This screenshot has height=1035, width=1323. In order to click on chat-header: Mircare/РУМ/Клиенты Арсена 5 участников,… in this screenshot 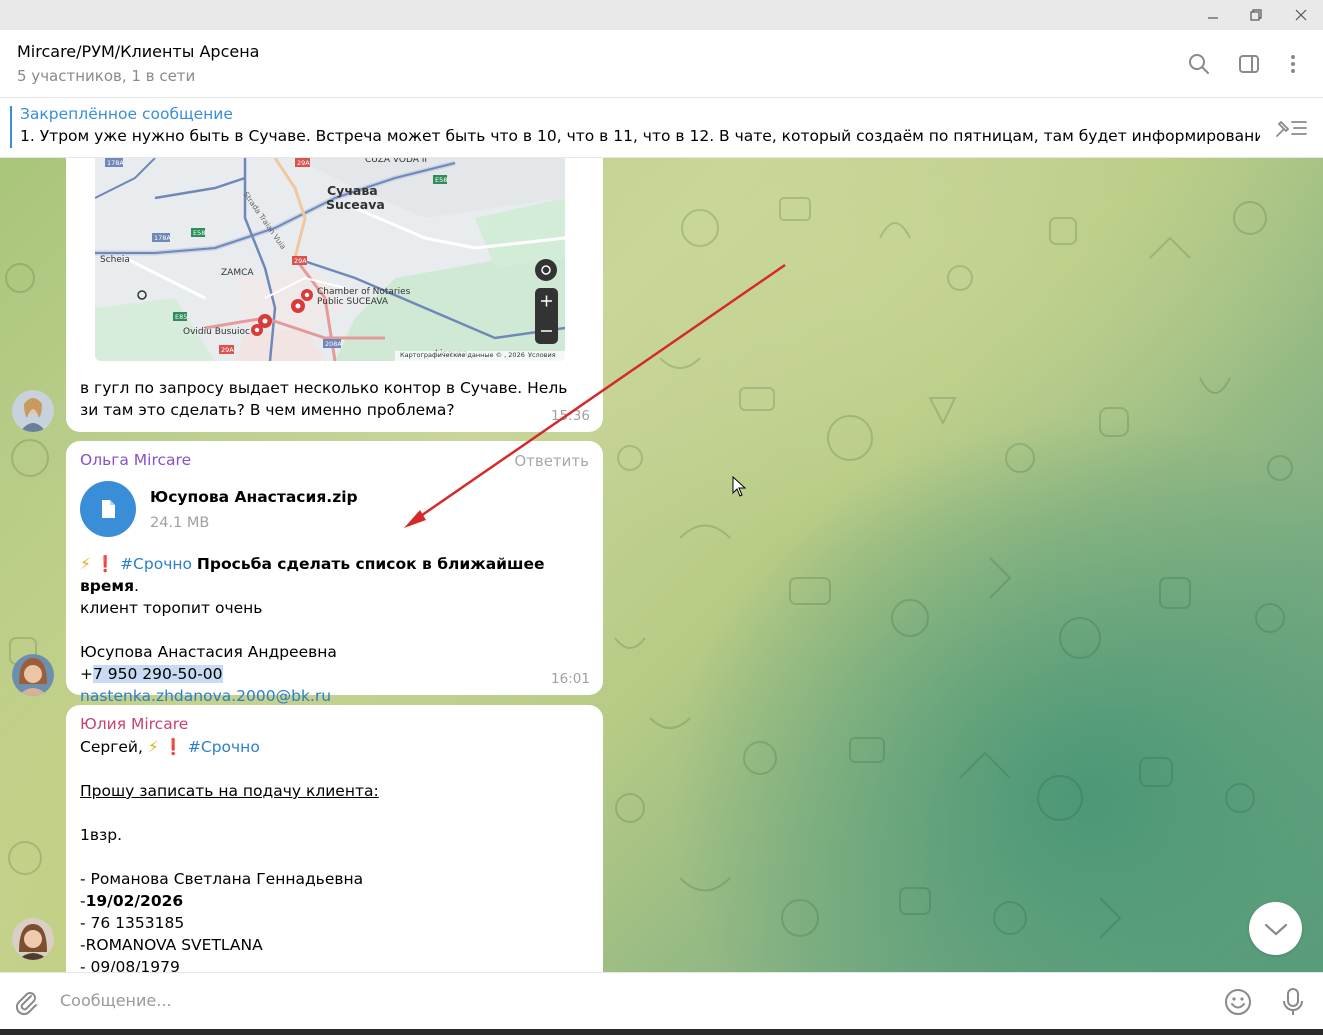, I will do `click(661, 64)`.